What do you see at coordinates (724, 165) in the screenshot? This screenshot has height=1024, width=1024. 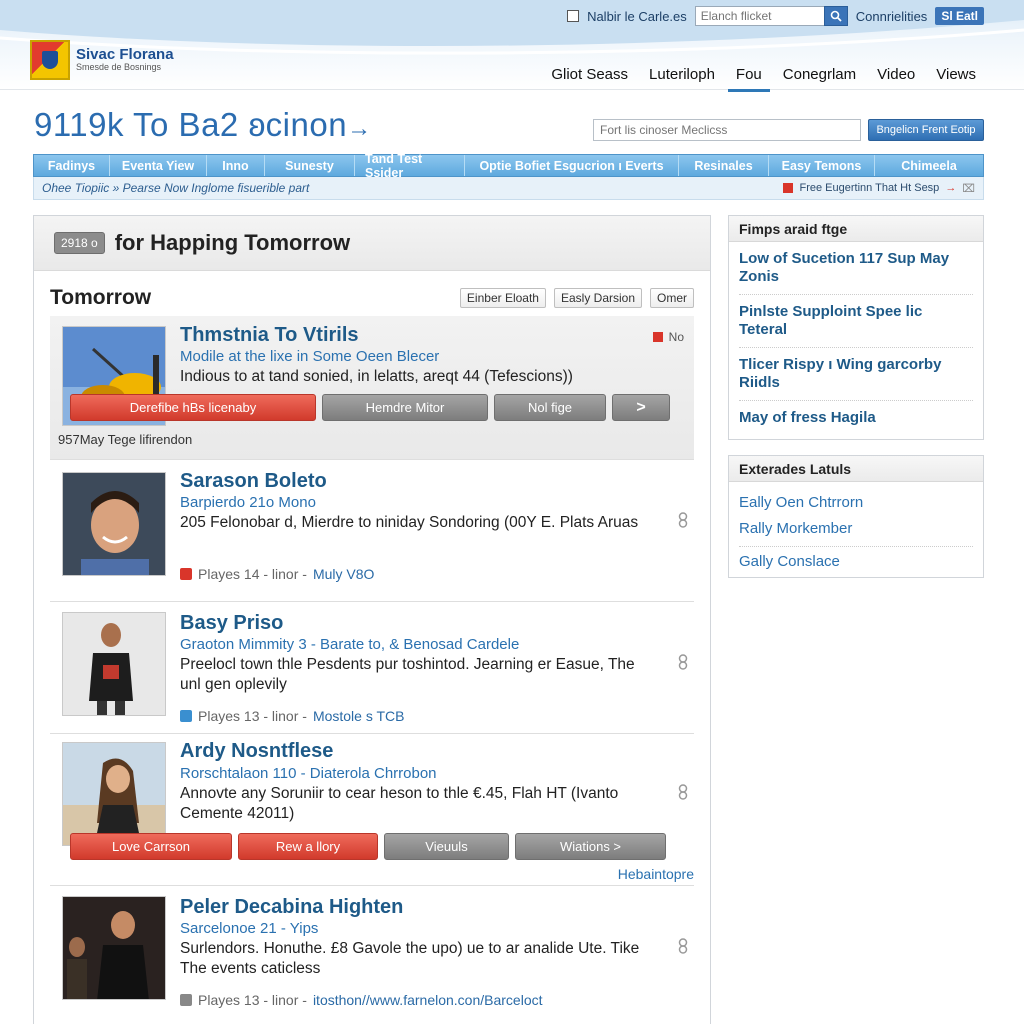 I see `tab-6: Resinales` at bounding box center [724, 165].